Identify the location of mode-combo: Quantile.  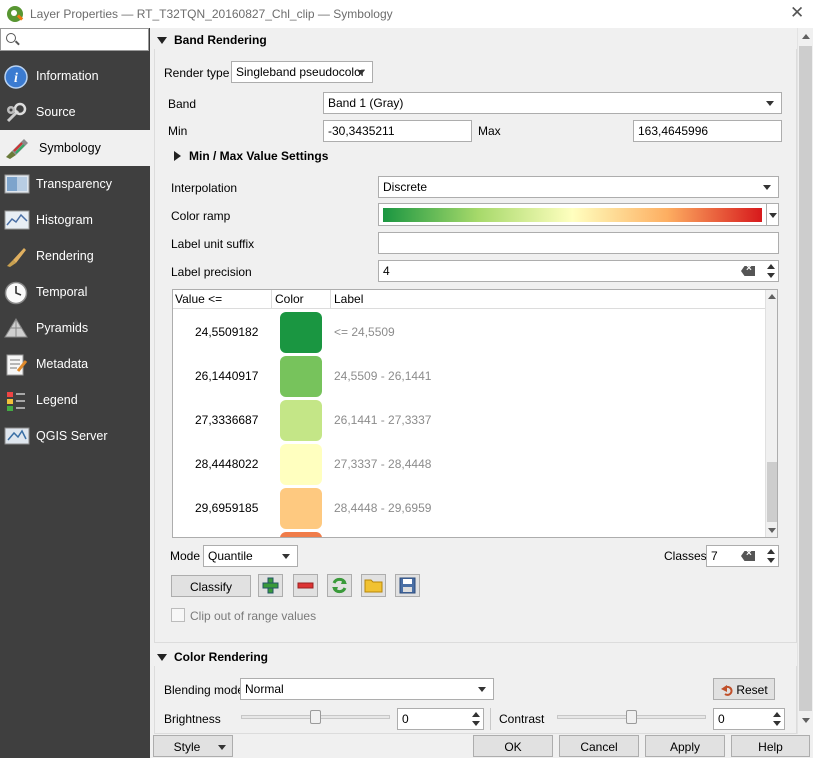
(250, 556).